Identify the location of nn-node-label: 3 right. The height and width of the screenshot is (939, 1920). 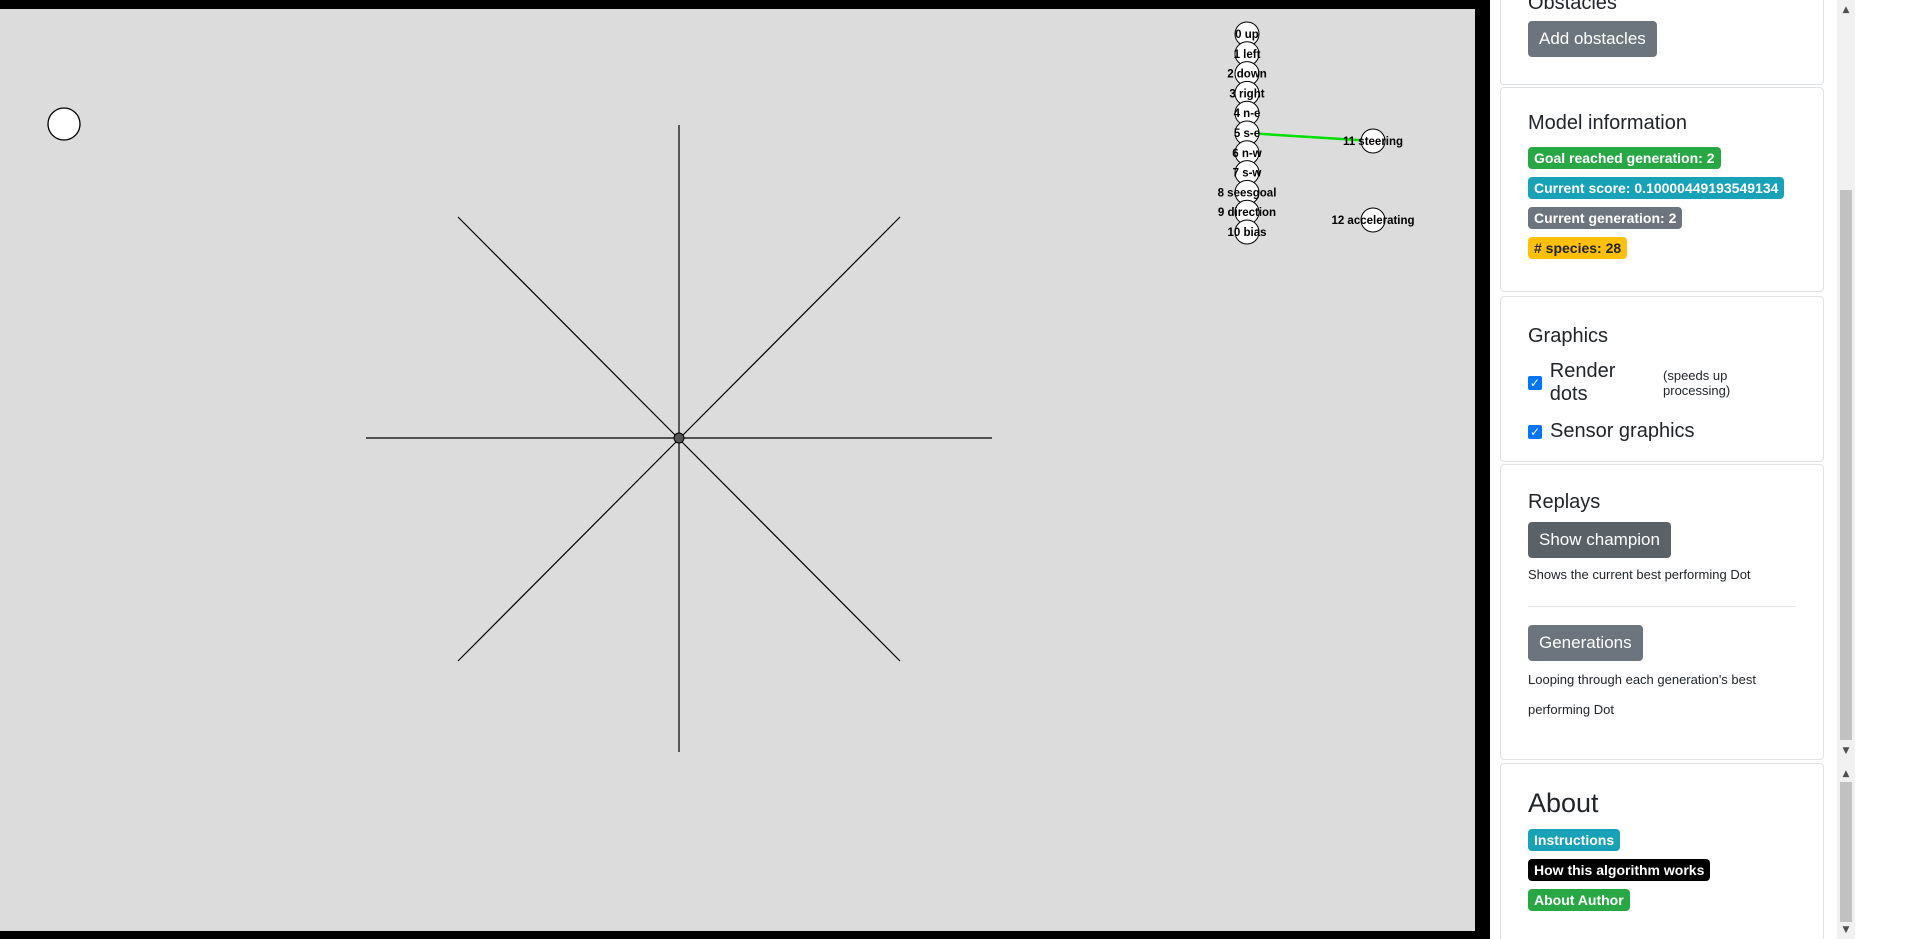
(1246, 94).